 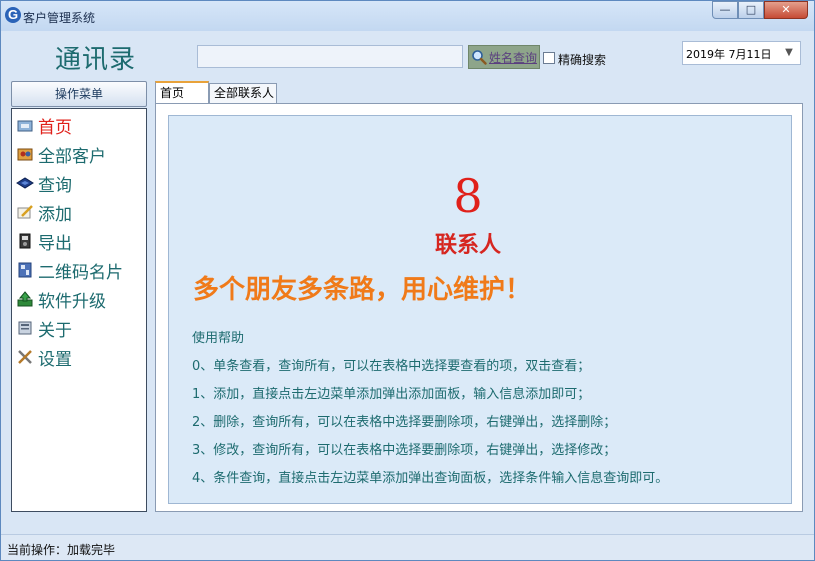 What do you see at coordinates (549, 58) in the screenshot?
I see `exact-search-checkbox` at bounding box center [549, 58].